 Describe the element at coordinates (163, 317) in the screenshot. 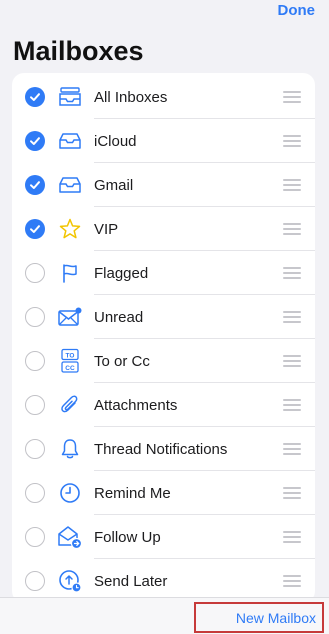

I see `mailbox-row-unread: Unread` at that location.